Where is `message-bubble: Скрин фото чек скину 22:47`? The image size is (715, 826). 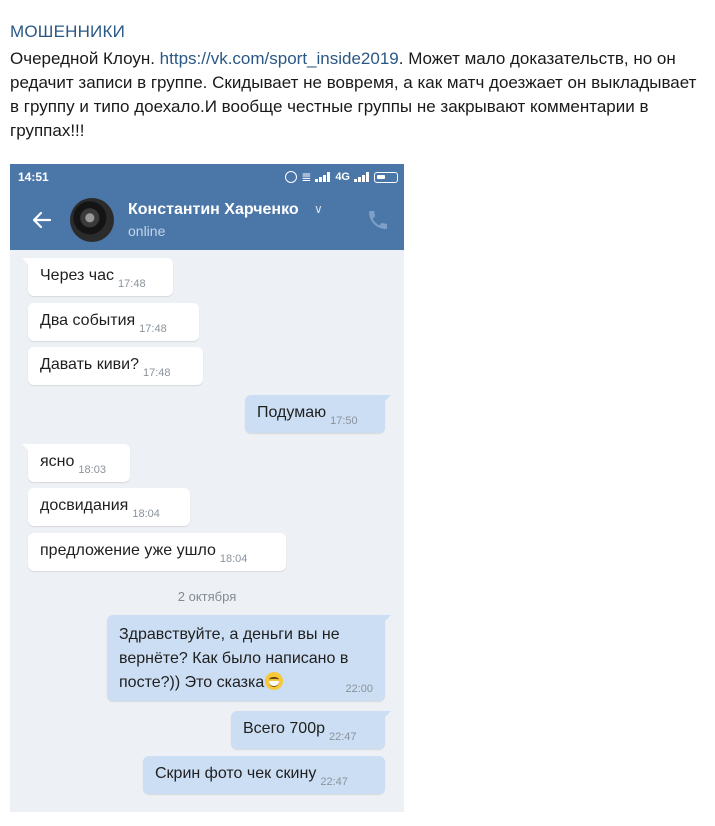
message-bubble: Скрин фото чек скину 22:47 is located at coordinates (264, 775).